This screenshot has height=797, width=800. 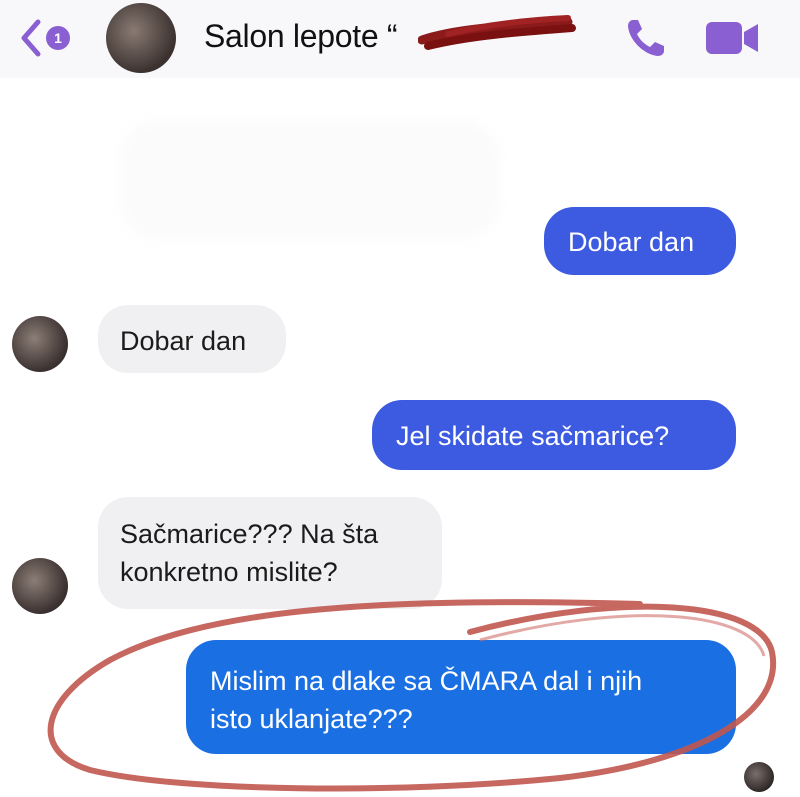 What do you see at coordinates (58, 38) in the screenshot?
I see `unread-count-badge: 1` at bounding box center [58, 38].